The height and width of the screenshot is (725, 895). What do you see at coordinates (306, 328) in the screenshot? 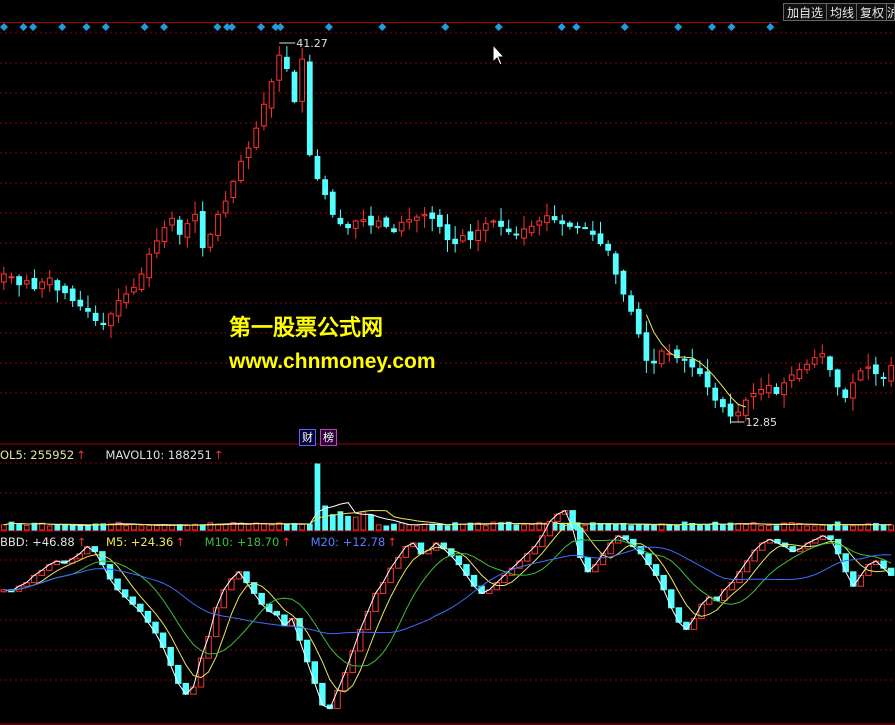
I see `watermark-title: 第一股票公式网` at bounding box center [306, 328].